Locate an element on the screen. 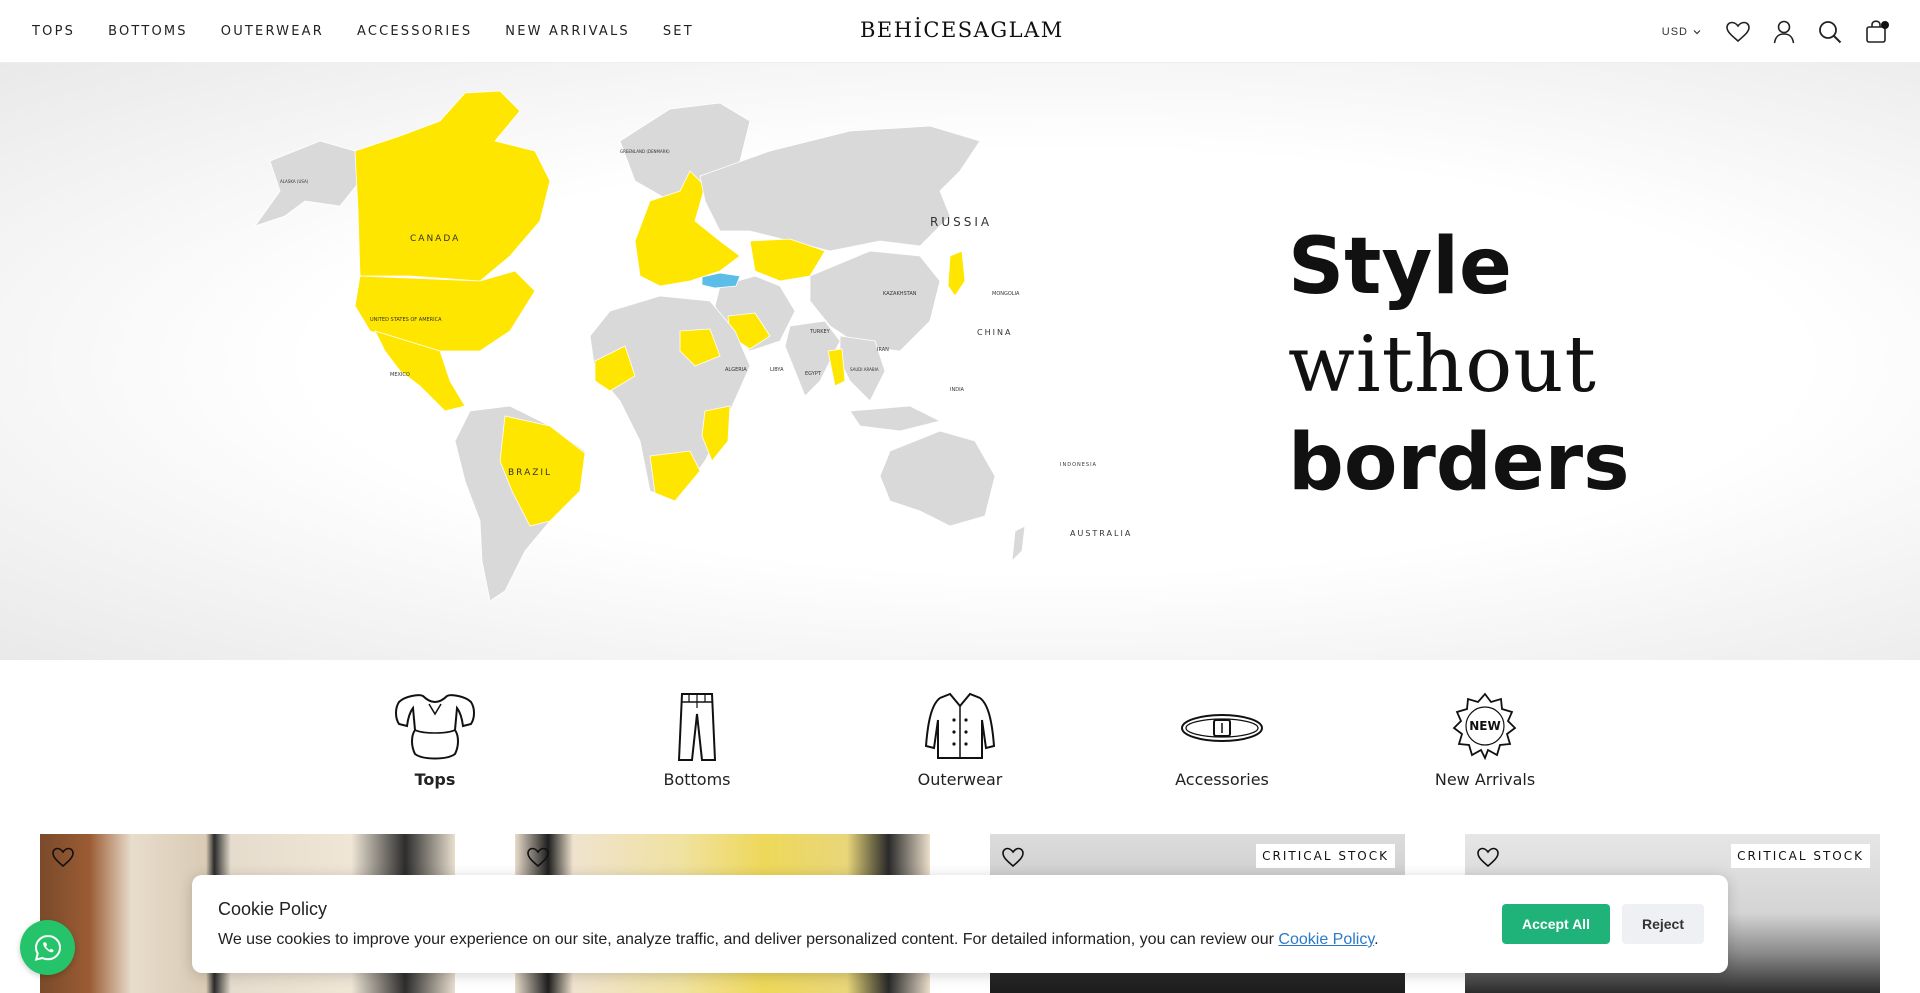  category-label-bottoms: Bottoms is located at coordinates (697, 779).